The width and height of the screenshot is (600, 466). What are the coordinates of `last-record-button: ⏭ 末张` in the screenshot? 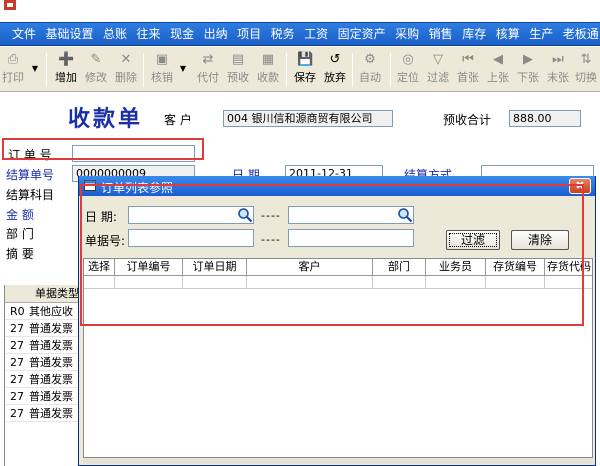 It's located at (558, 70).